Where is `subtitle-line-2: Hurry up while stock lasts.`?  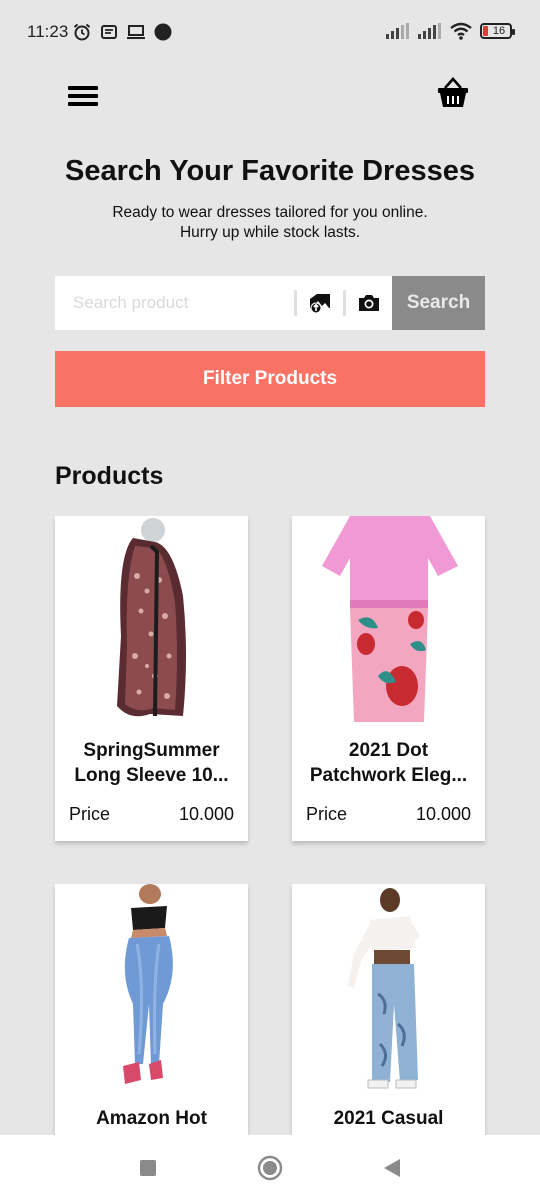 subtitle-line-2: Hurry up while stock lasts. is located at coordinates (270, 232).